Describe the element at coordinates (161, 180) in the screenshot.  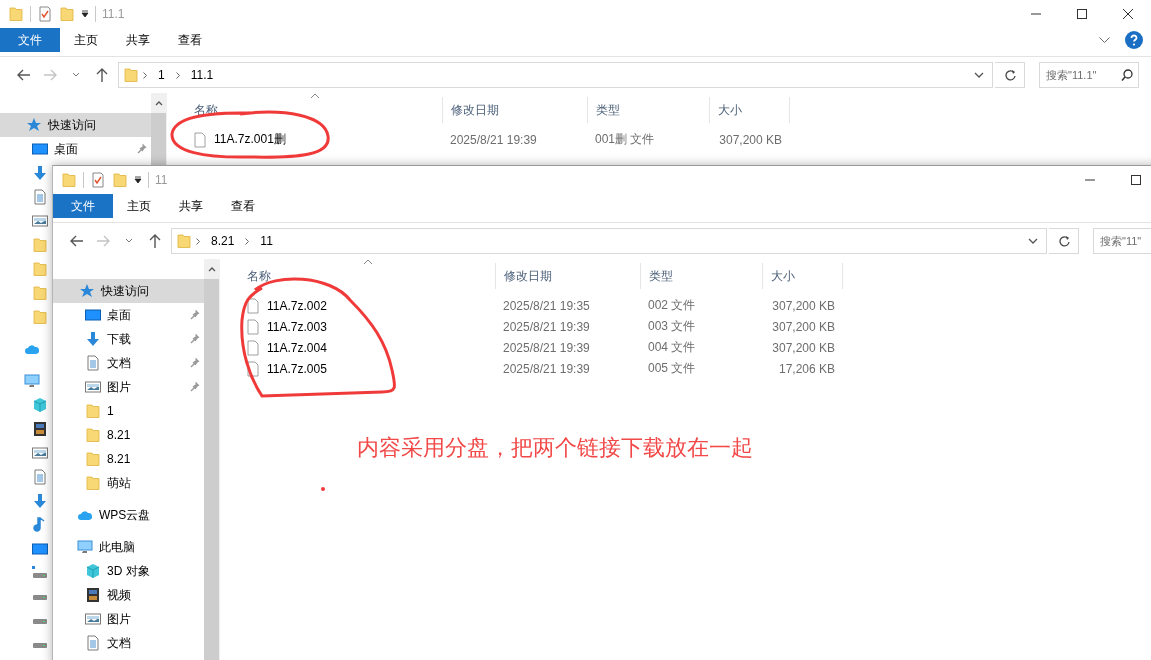
I see `window-title: 11` at that location.